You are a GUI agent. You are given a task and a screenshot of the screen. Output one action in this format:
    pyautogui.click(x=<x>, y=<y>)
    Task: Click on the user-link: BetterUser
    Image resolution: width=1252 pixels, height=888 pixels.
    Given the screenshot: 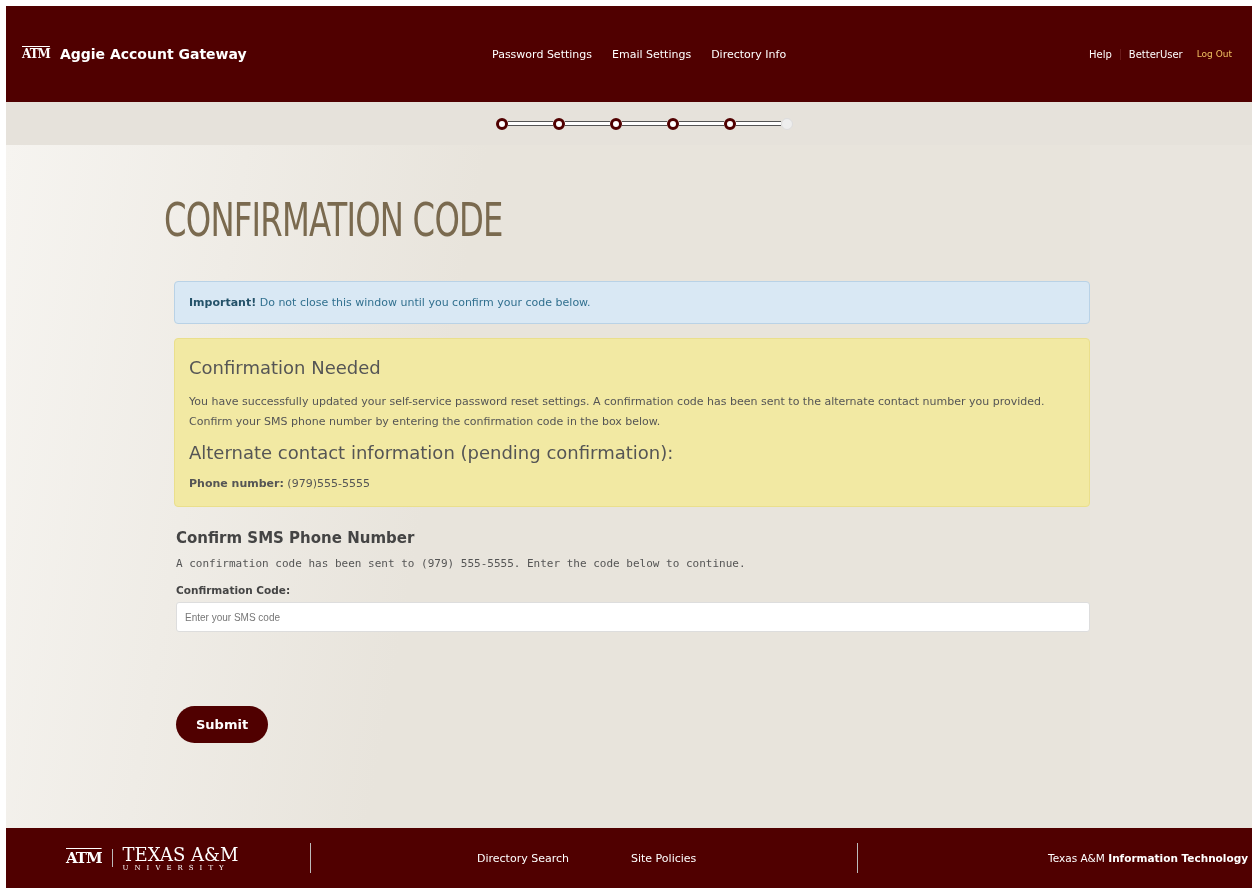 What is the action you would take?
    pyautogui.click(x=1155, y=54)
    